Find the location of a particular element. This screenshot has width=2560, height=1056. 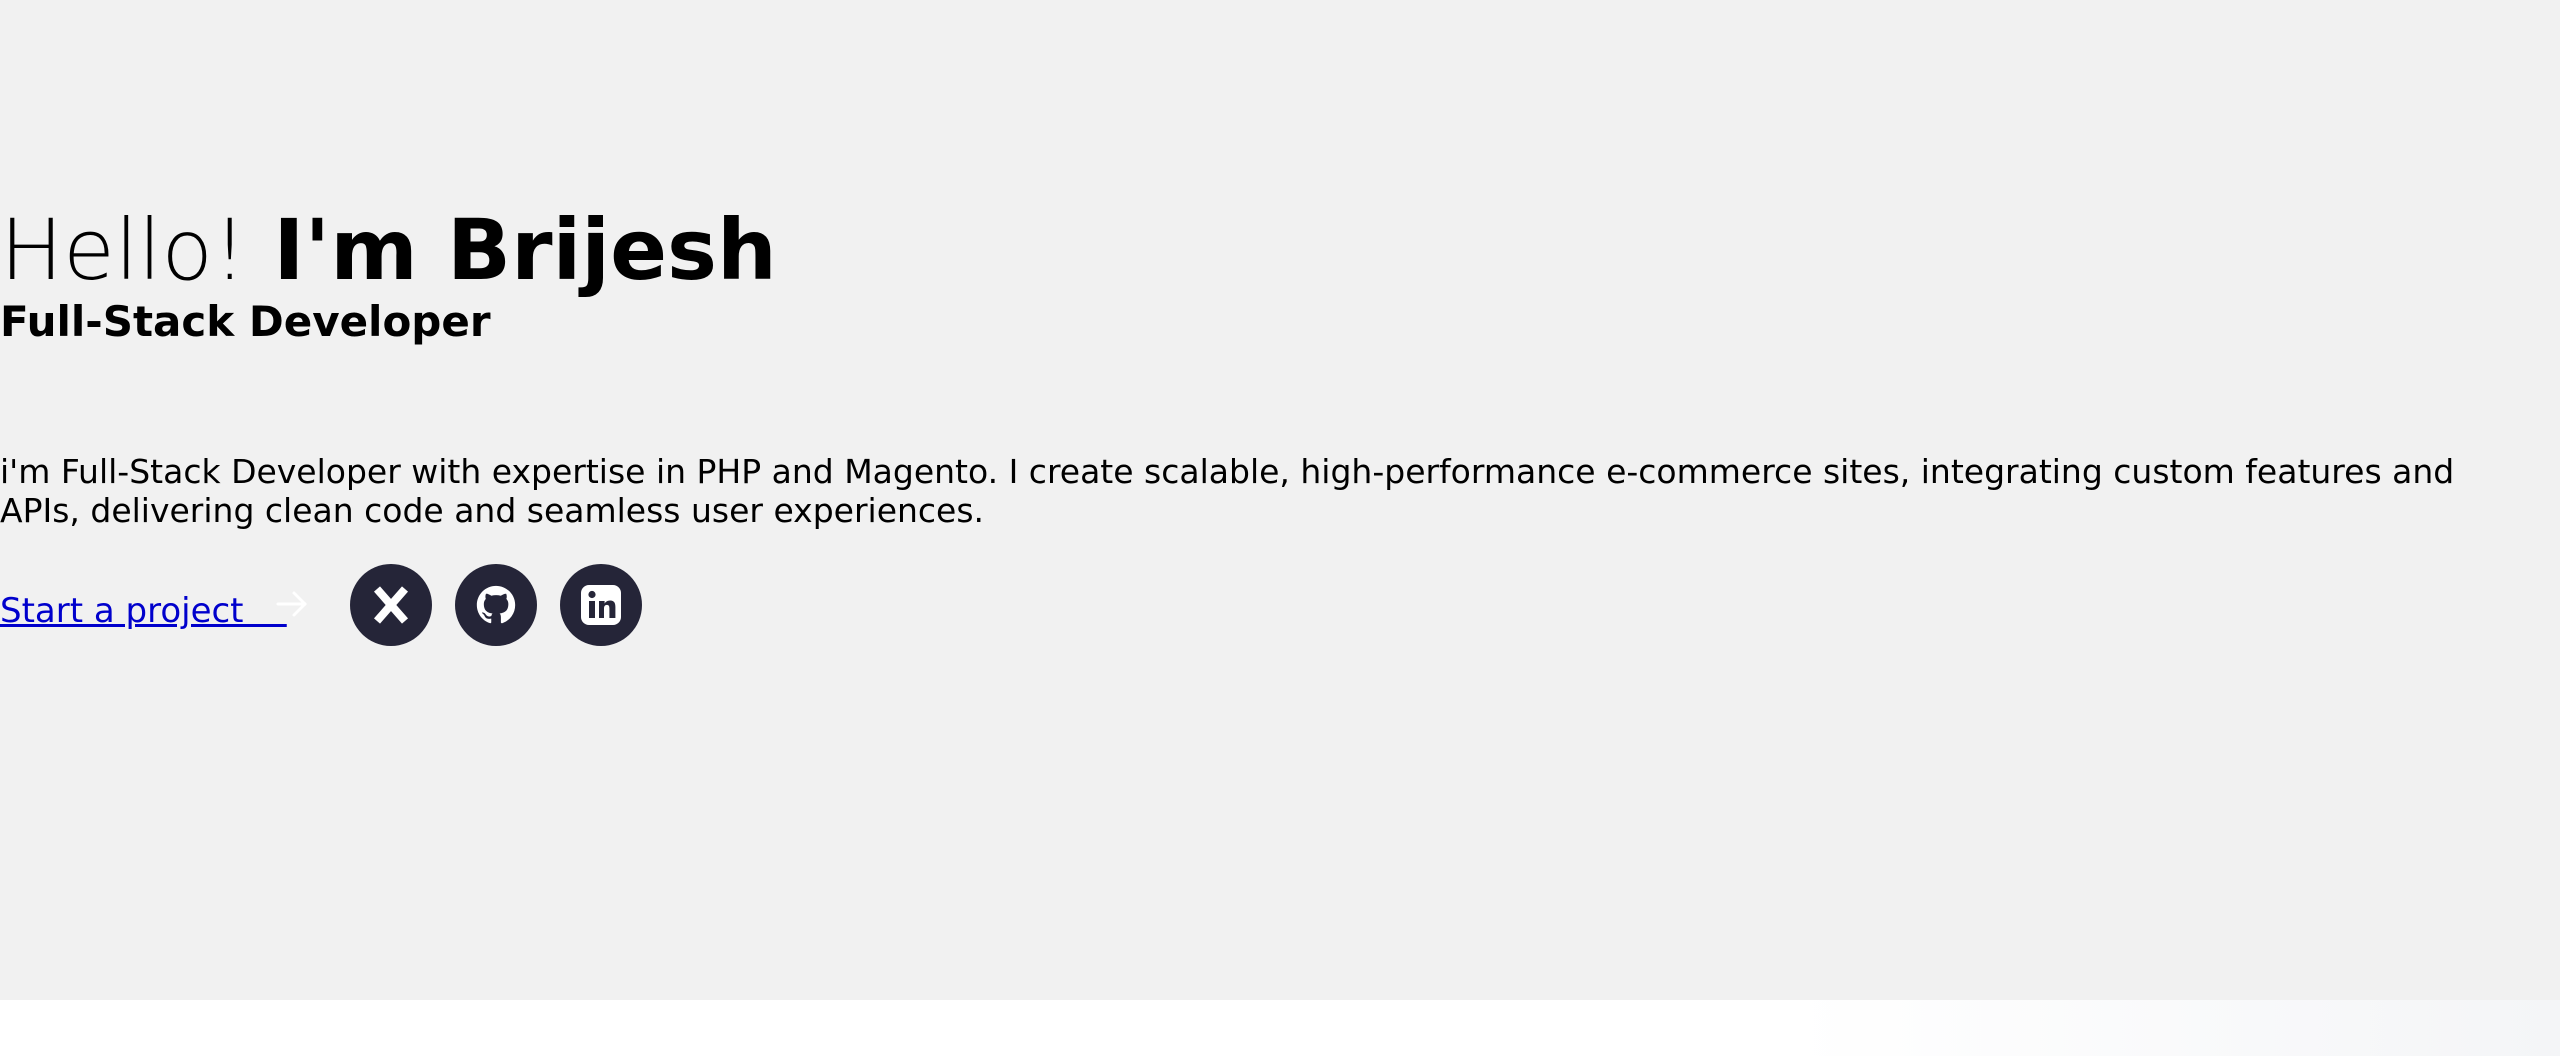

linkedin-icon is located at coordinates (601, 605).